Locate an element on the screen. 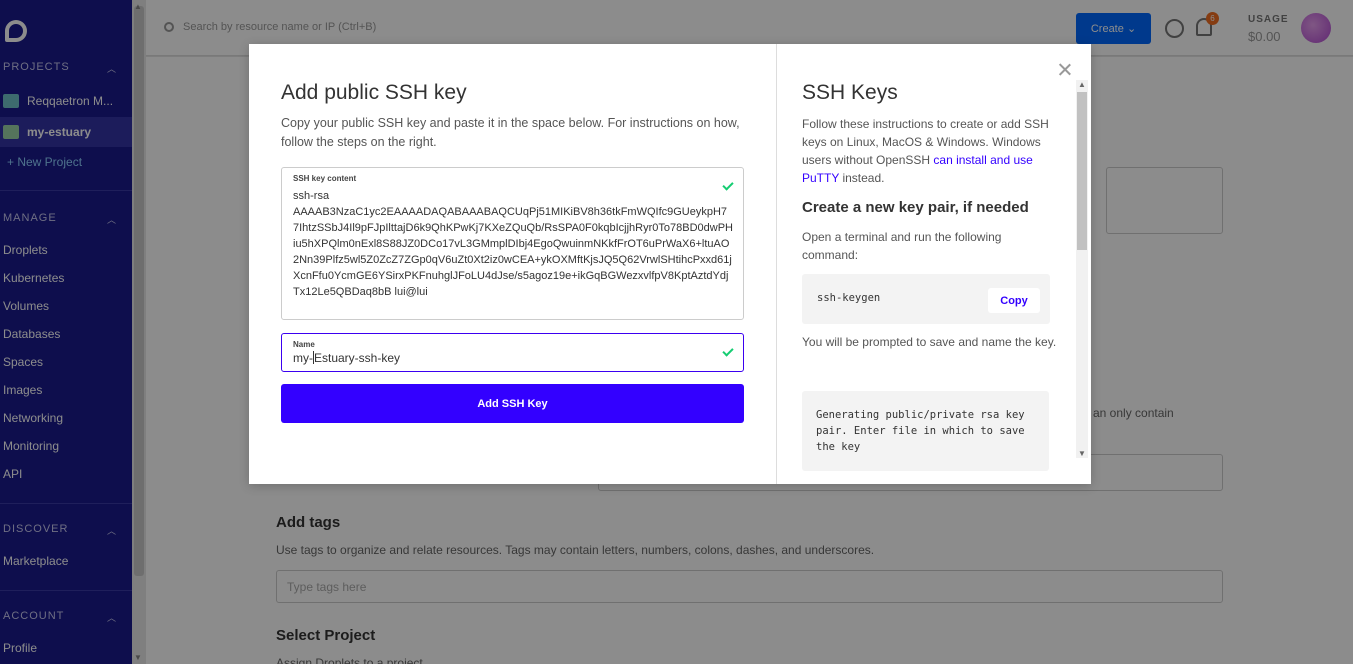 The height and width of the screenshot is (664, 1353). command-text: ssh-keygen is located at coordinates (849, 298).